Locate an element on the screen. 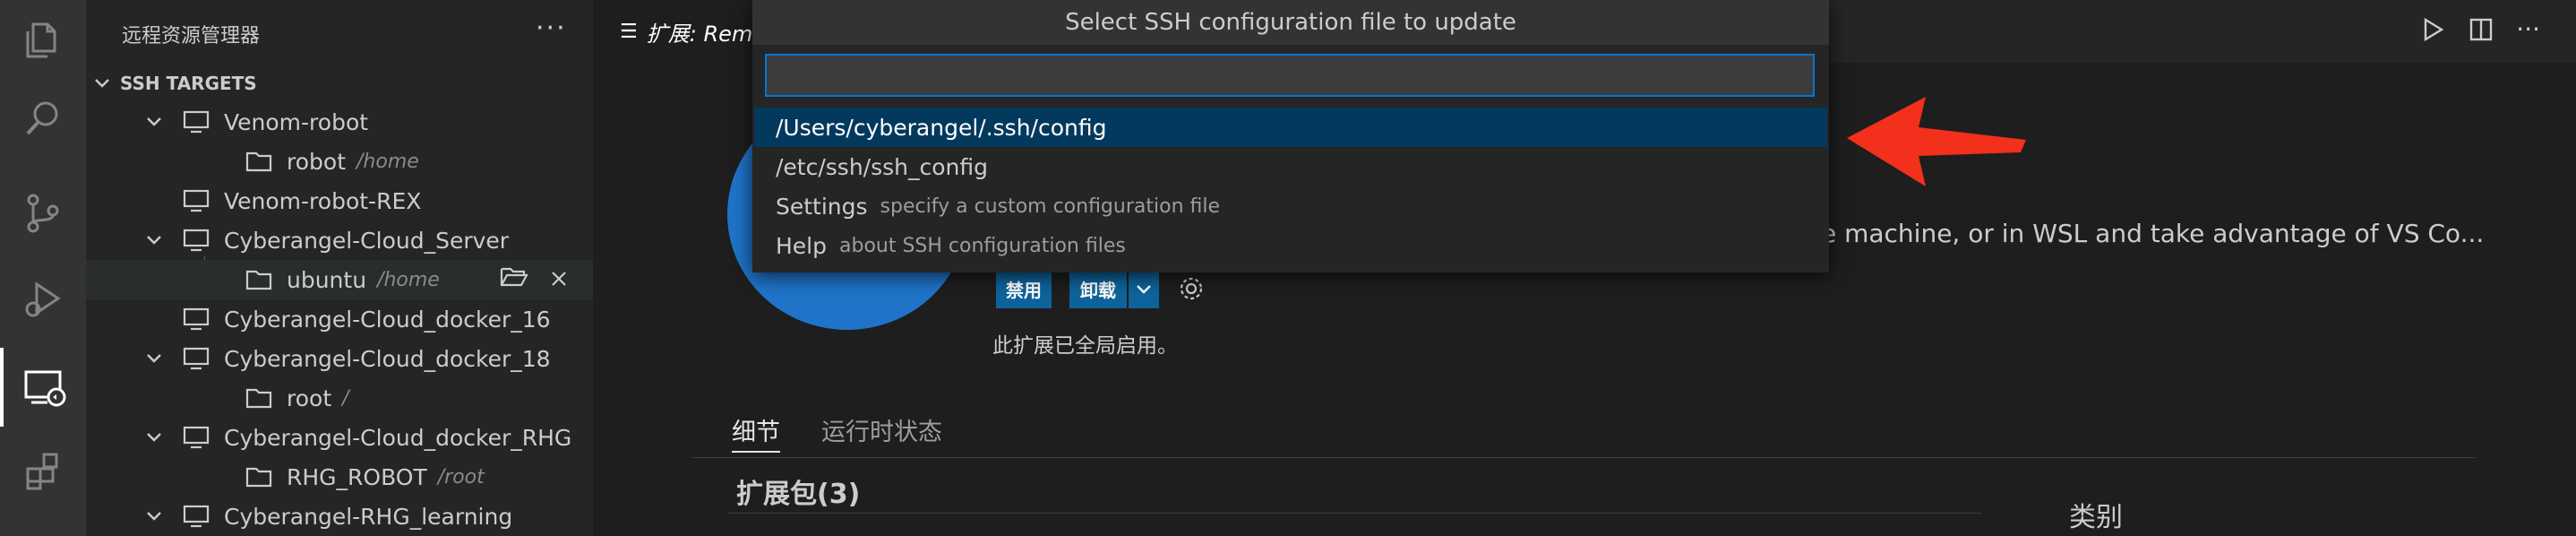  quick-pick-item: Help about SSH configuration files is located at coordinates (1290, 245).